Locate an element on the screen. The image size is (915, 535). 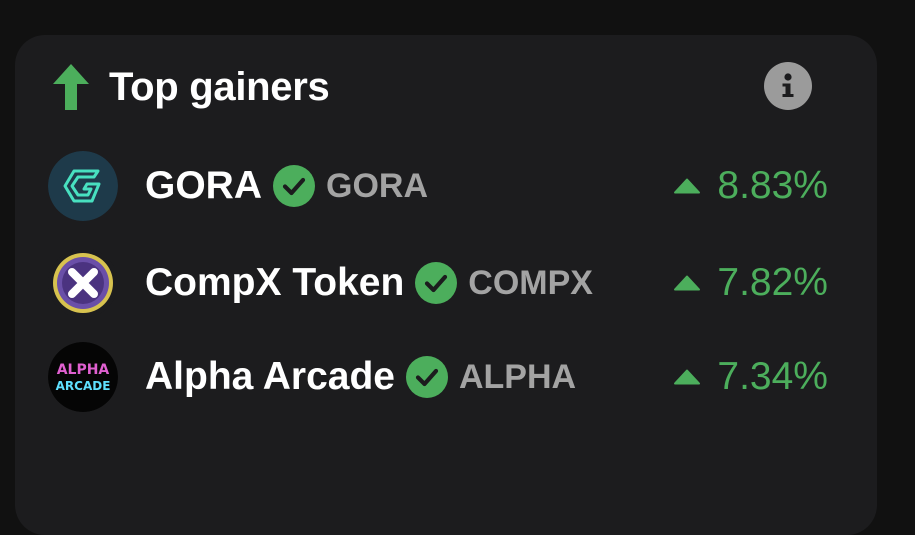
change-percentage: 7.82% is located at coordinates (772, 282).